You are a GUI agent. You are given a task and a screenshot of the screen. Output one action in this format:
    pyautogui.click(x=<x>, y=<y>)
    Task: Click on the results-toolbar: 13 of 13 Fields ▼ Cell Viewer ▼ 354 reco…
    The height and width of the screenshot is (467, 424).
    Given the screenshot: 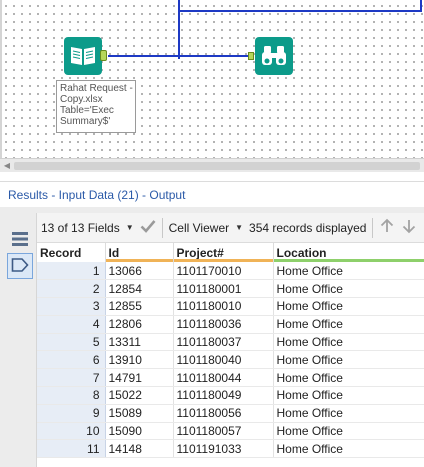 What is the action you would take?
    pyautogui.click(x=230, y=228)
    